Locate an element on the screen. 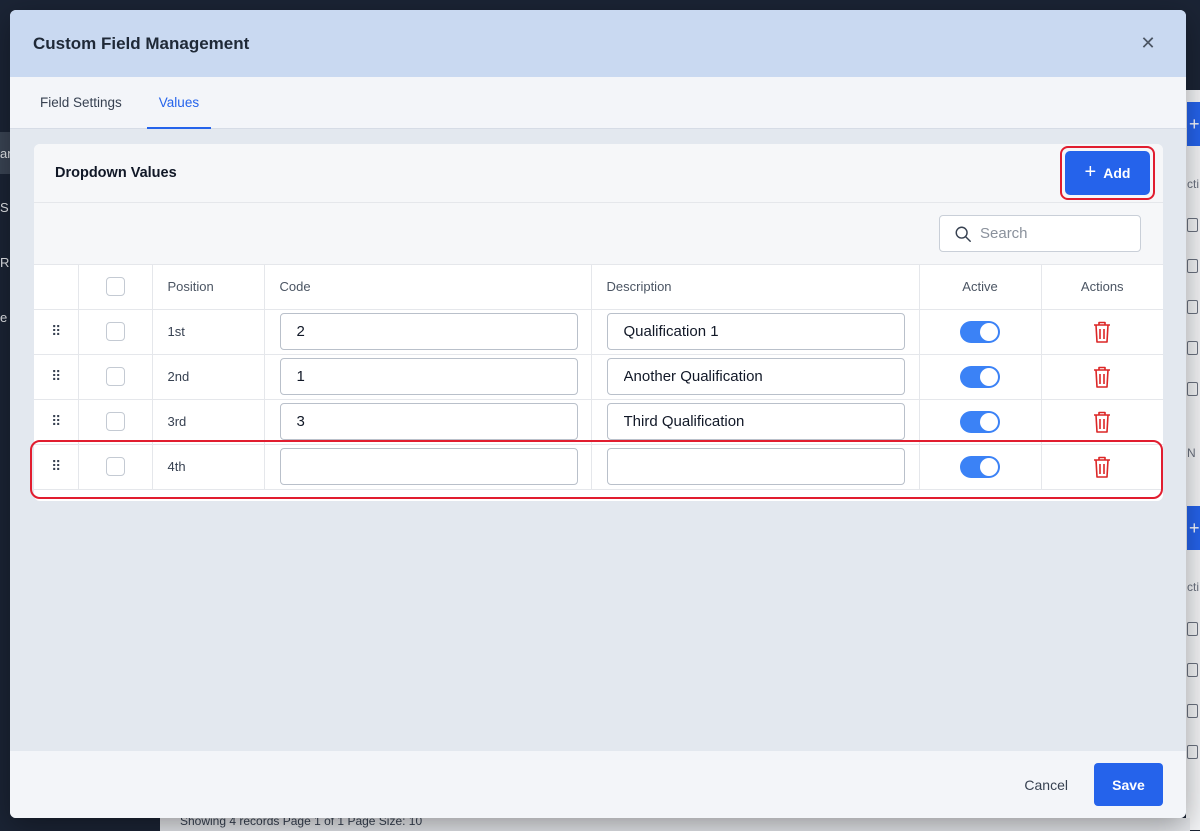  table-row: ⠿ 2nd is located at coordinates (598, 377).